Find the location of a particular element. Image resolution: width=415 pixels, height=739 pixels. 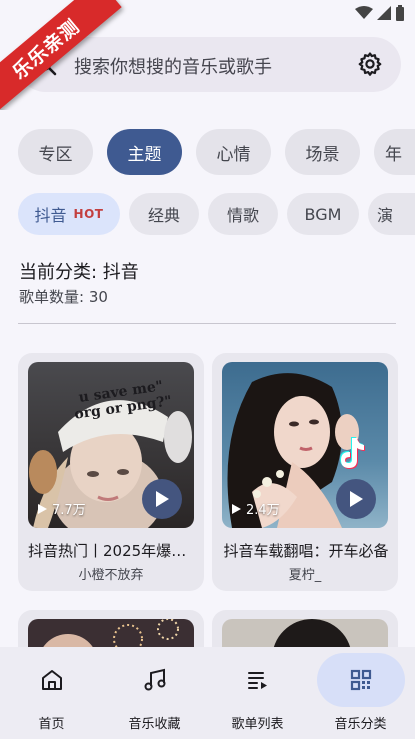

divider is located at coordinates (207, 323).